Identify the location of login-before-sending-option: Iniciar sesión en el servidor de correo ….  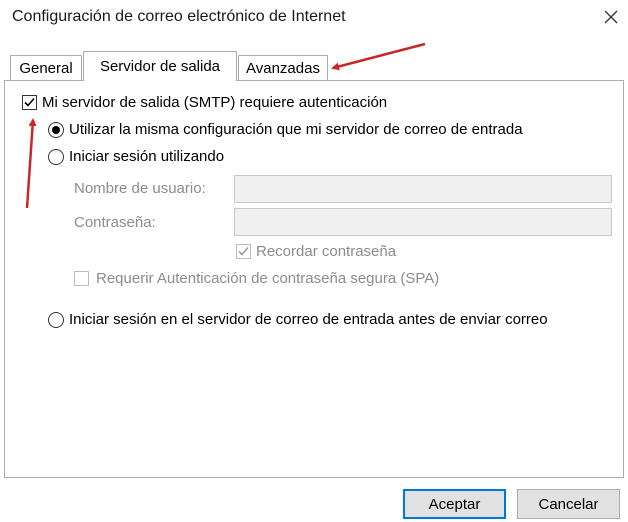
(298, 319).